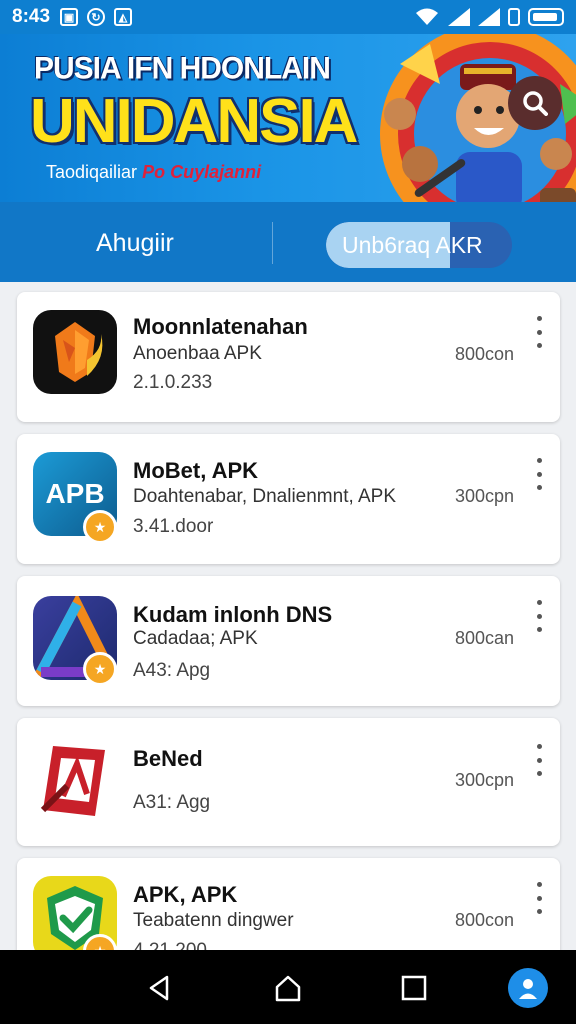 The image size is (576, 1024). I want to click on home-icon, so click(288, 988).